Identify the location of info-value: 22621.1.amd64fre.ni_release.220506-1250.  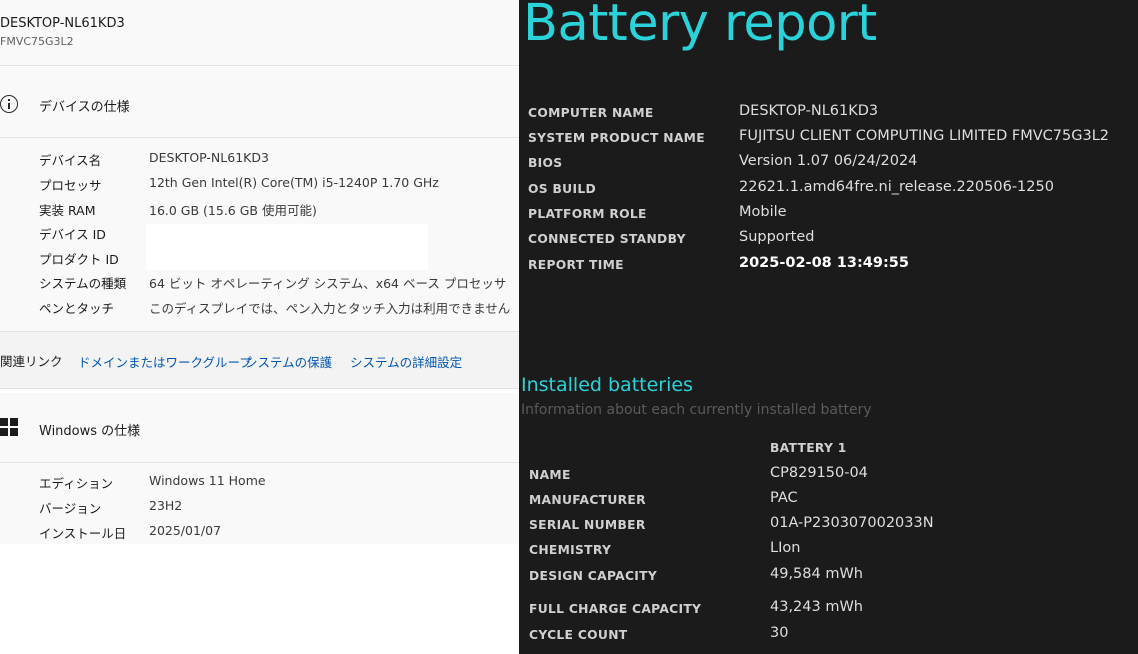
(896, 187).